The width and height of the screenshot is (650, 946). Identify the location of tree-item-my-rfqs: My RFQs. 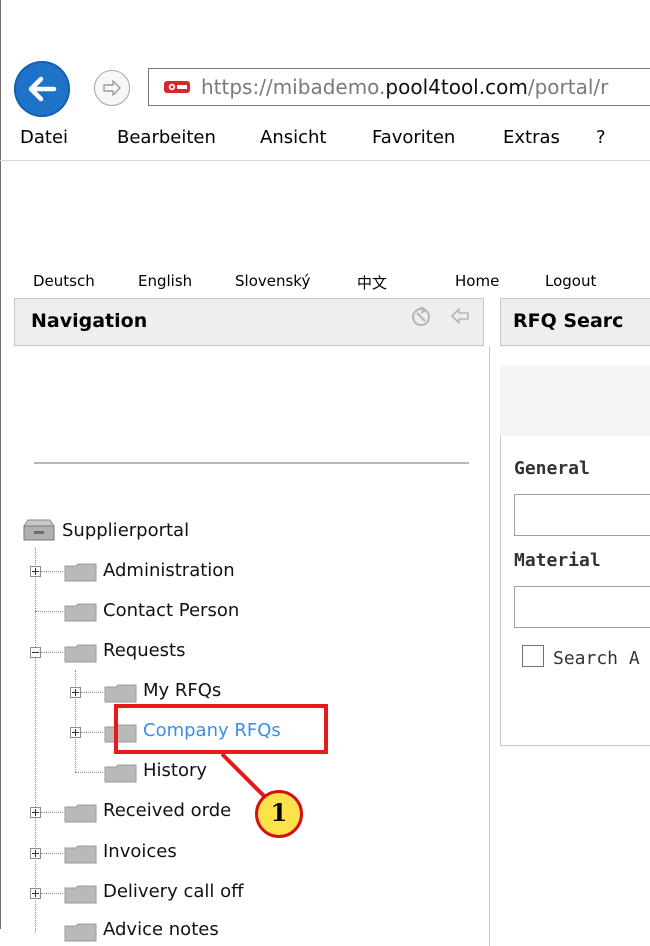
(182, 690).